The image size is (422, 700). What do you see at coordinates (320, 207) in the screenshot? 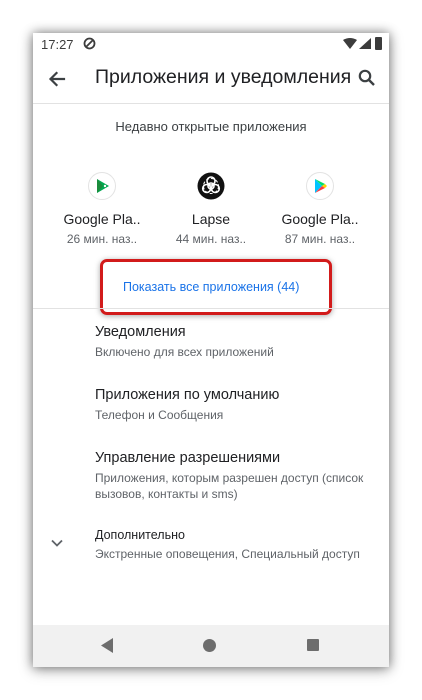
I see `recent-app-google-play-store: Google Pla.. 87 мин. наз..` at bounding box center [320, 207].